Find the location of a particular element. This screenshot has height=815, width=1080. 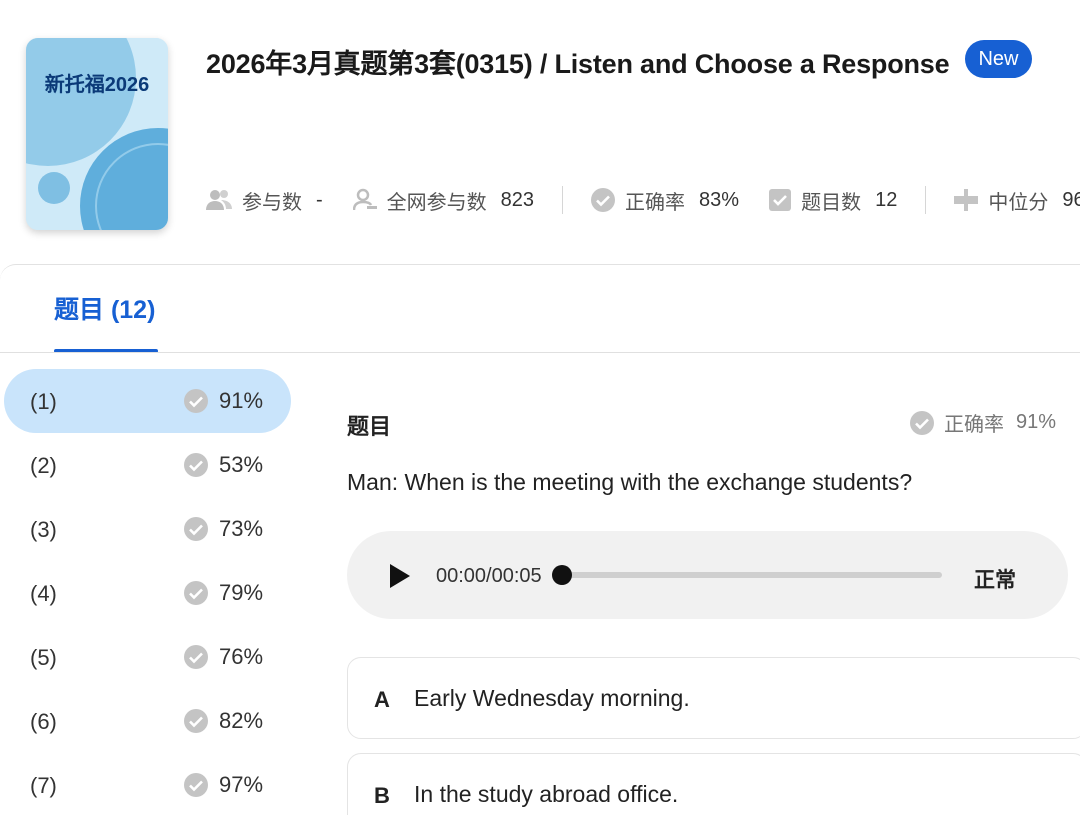

stat-participants: 参与数 - is located at coordinates (264, 200).